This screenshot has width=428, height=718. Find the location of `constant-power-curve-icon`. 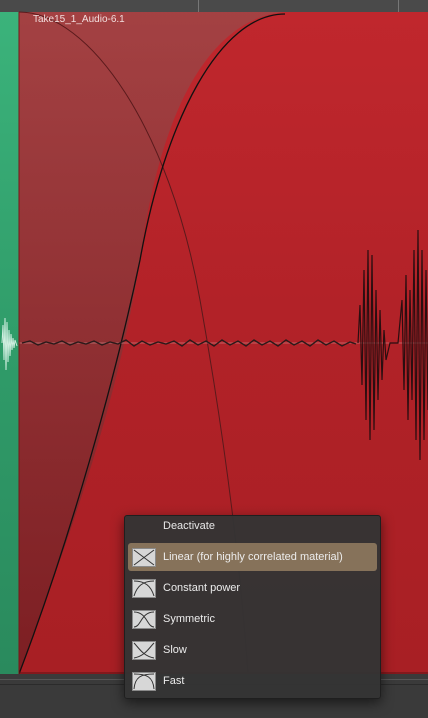

constant-power-curve-icon is located at coordinates (144, 588).